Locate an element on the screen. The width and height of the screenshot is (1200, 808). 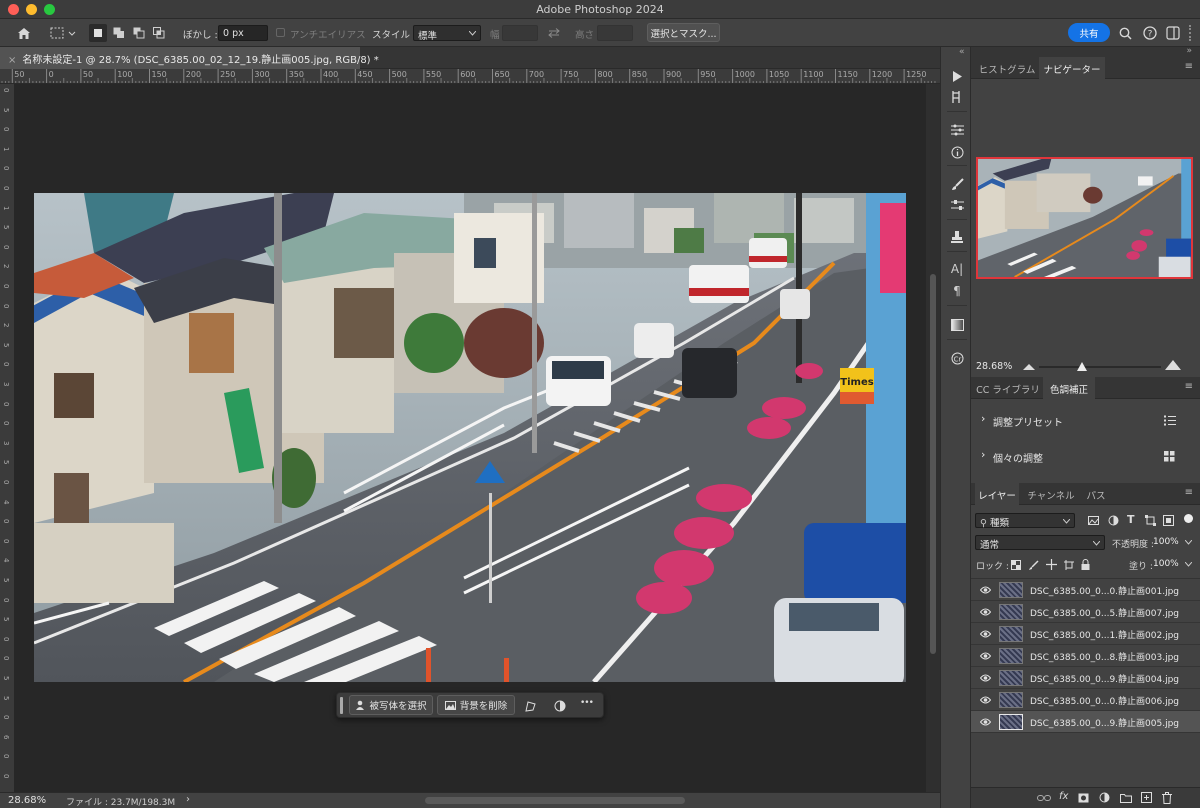
task-bar-grip is located at coordinates (341, 705).